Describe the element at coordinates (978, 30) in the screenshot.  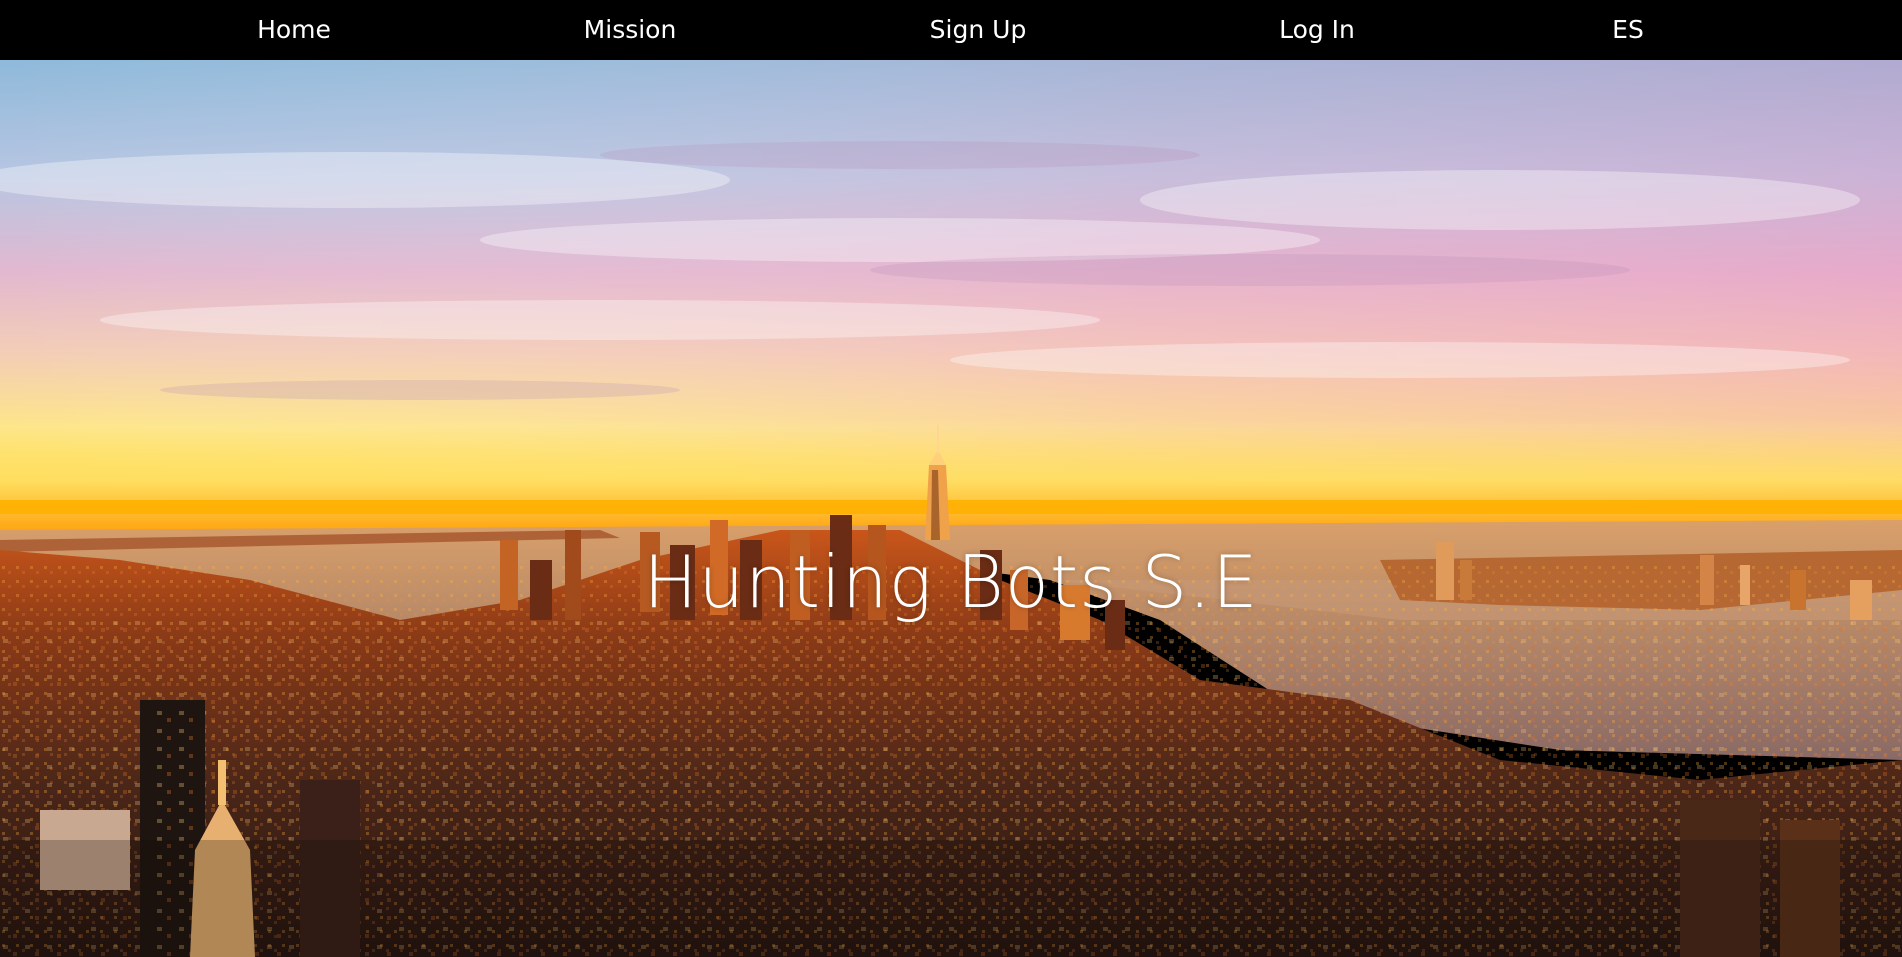
I see `nav-link-sign-up: Sign Up` at that location.